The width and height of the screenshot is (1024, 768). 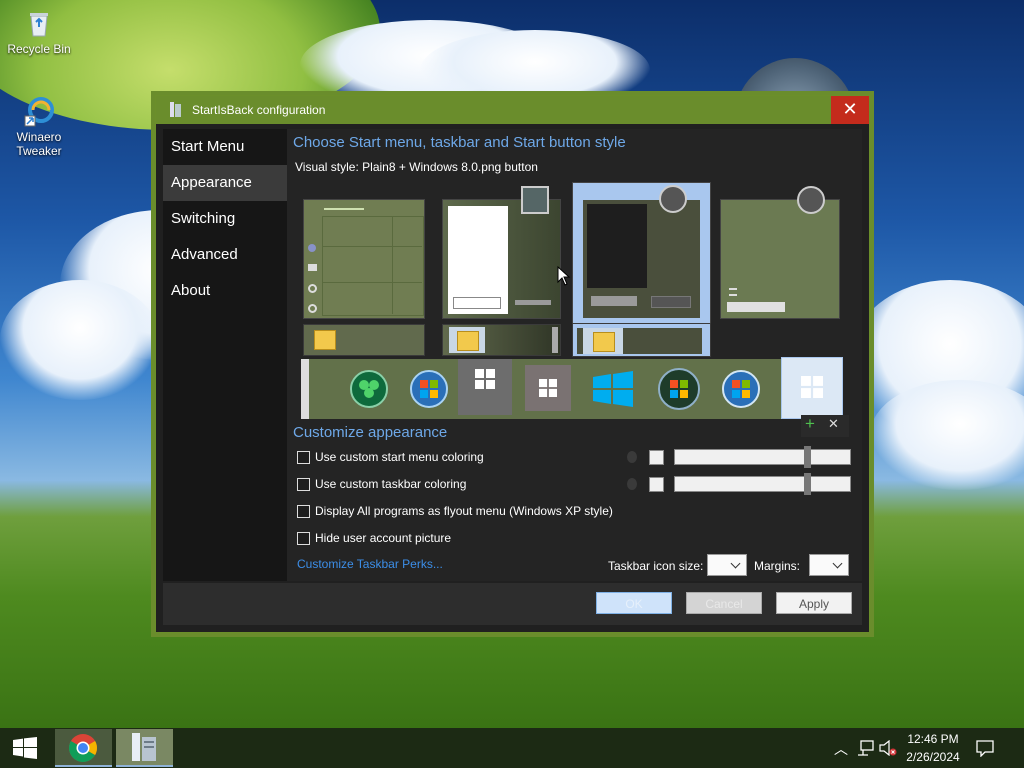 What do you see at coordinates (656, 457) in the screenshot?
I see `start-menu-color-swatch` at bounding box center [656, 457].